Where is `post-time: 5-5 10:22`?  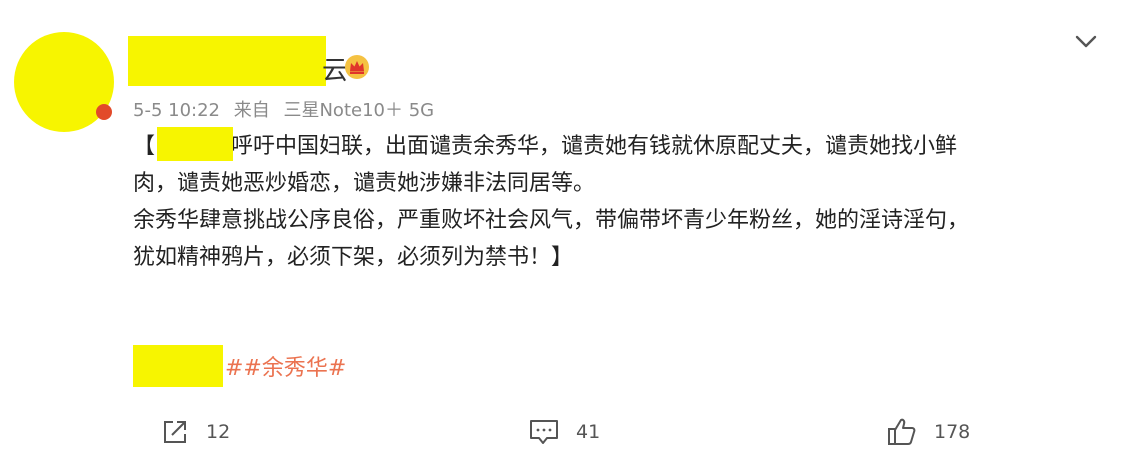
post-time: 5-5 10:22 is located at coordinates (176, 110).